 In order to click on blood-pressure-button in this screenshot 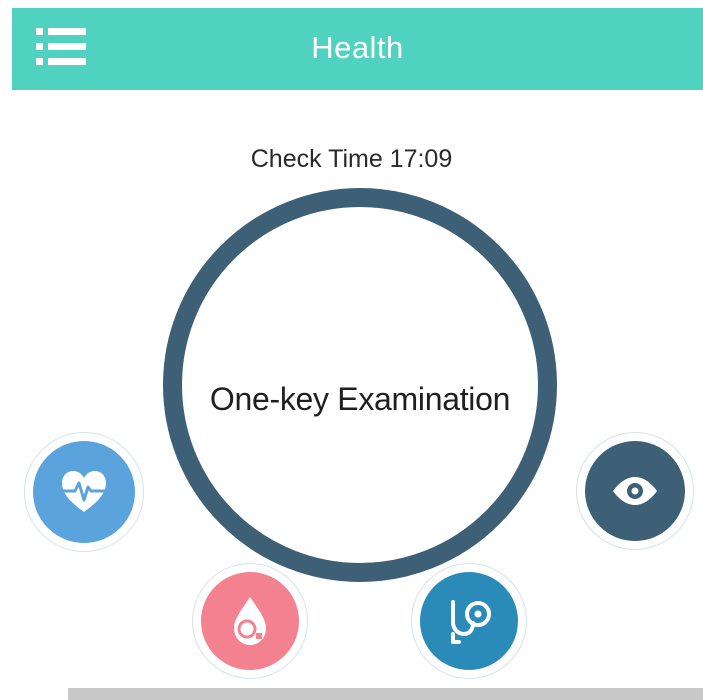, I will do `click(469, 621)`.